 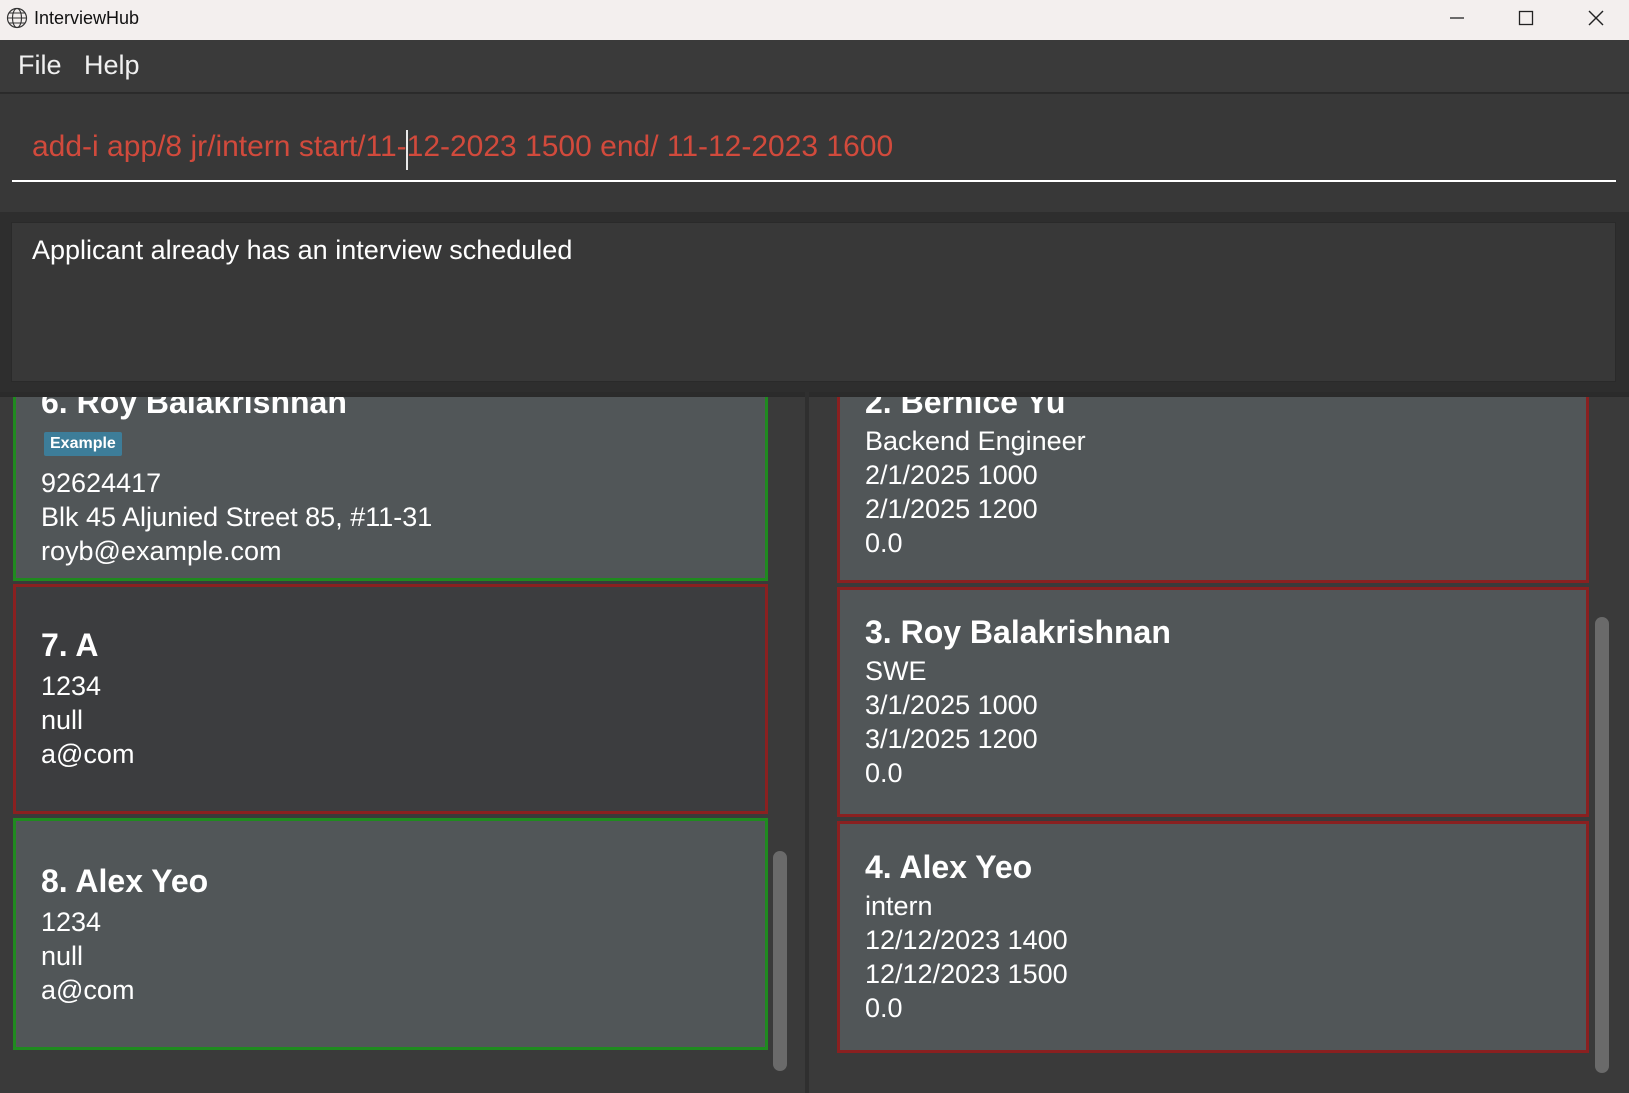 I want to click on maximize-button, so click(x=1526, y=18).